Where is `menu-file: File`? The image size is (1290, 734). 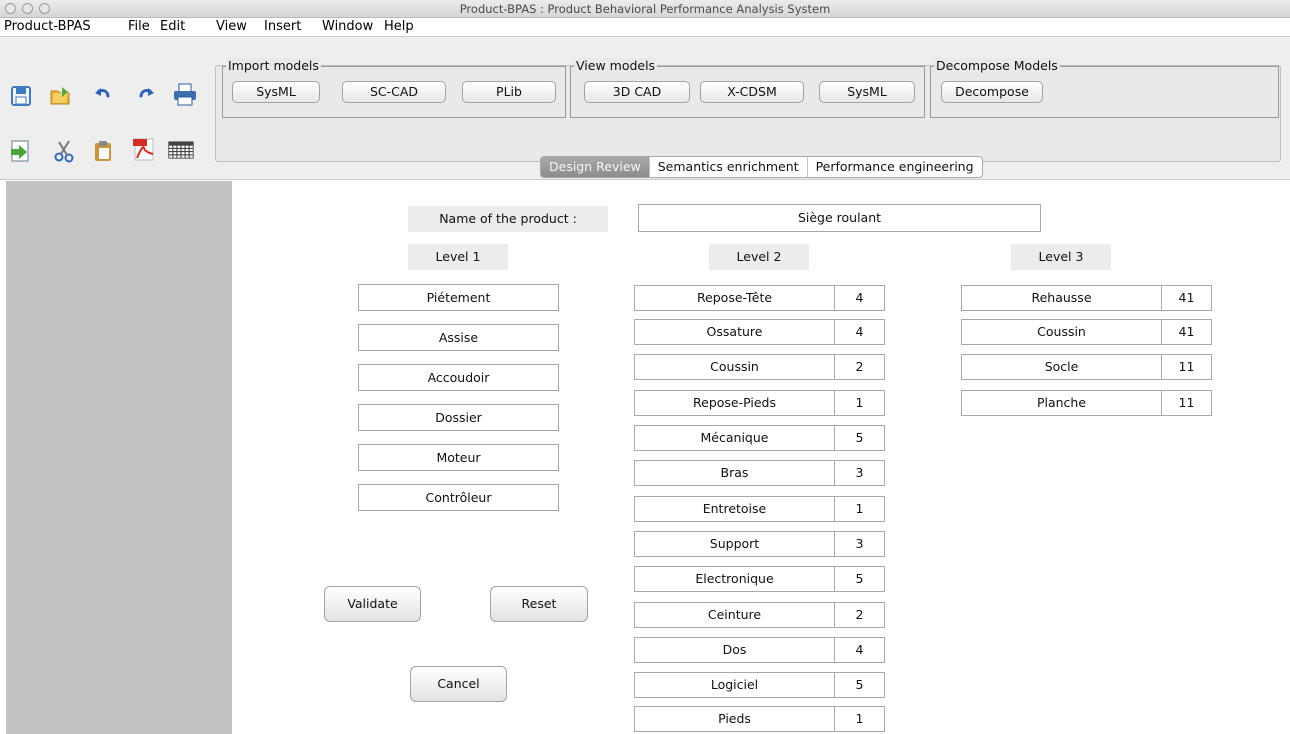 menu-file: File is located at coordinates (139, 26).